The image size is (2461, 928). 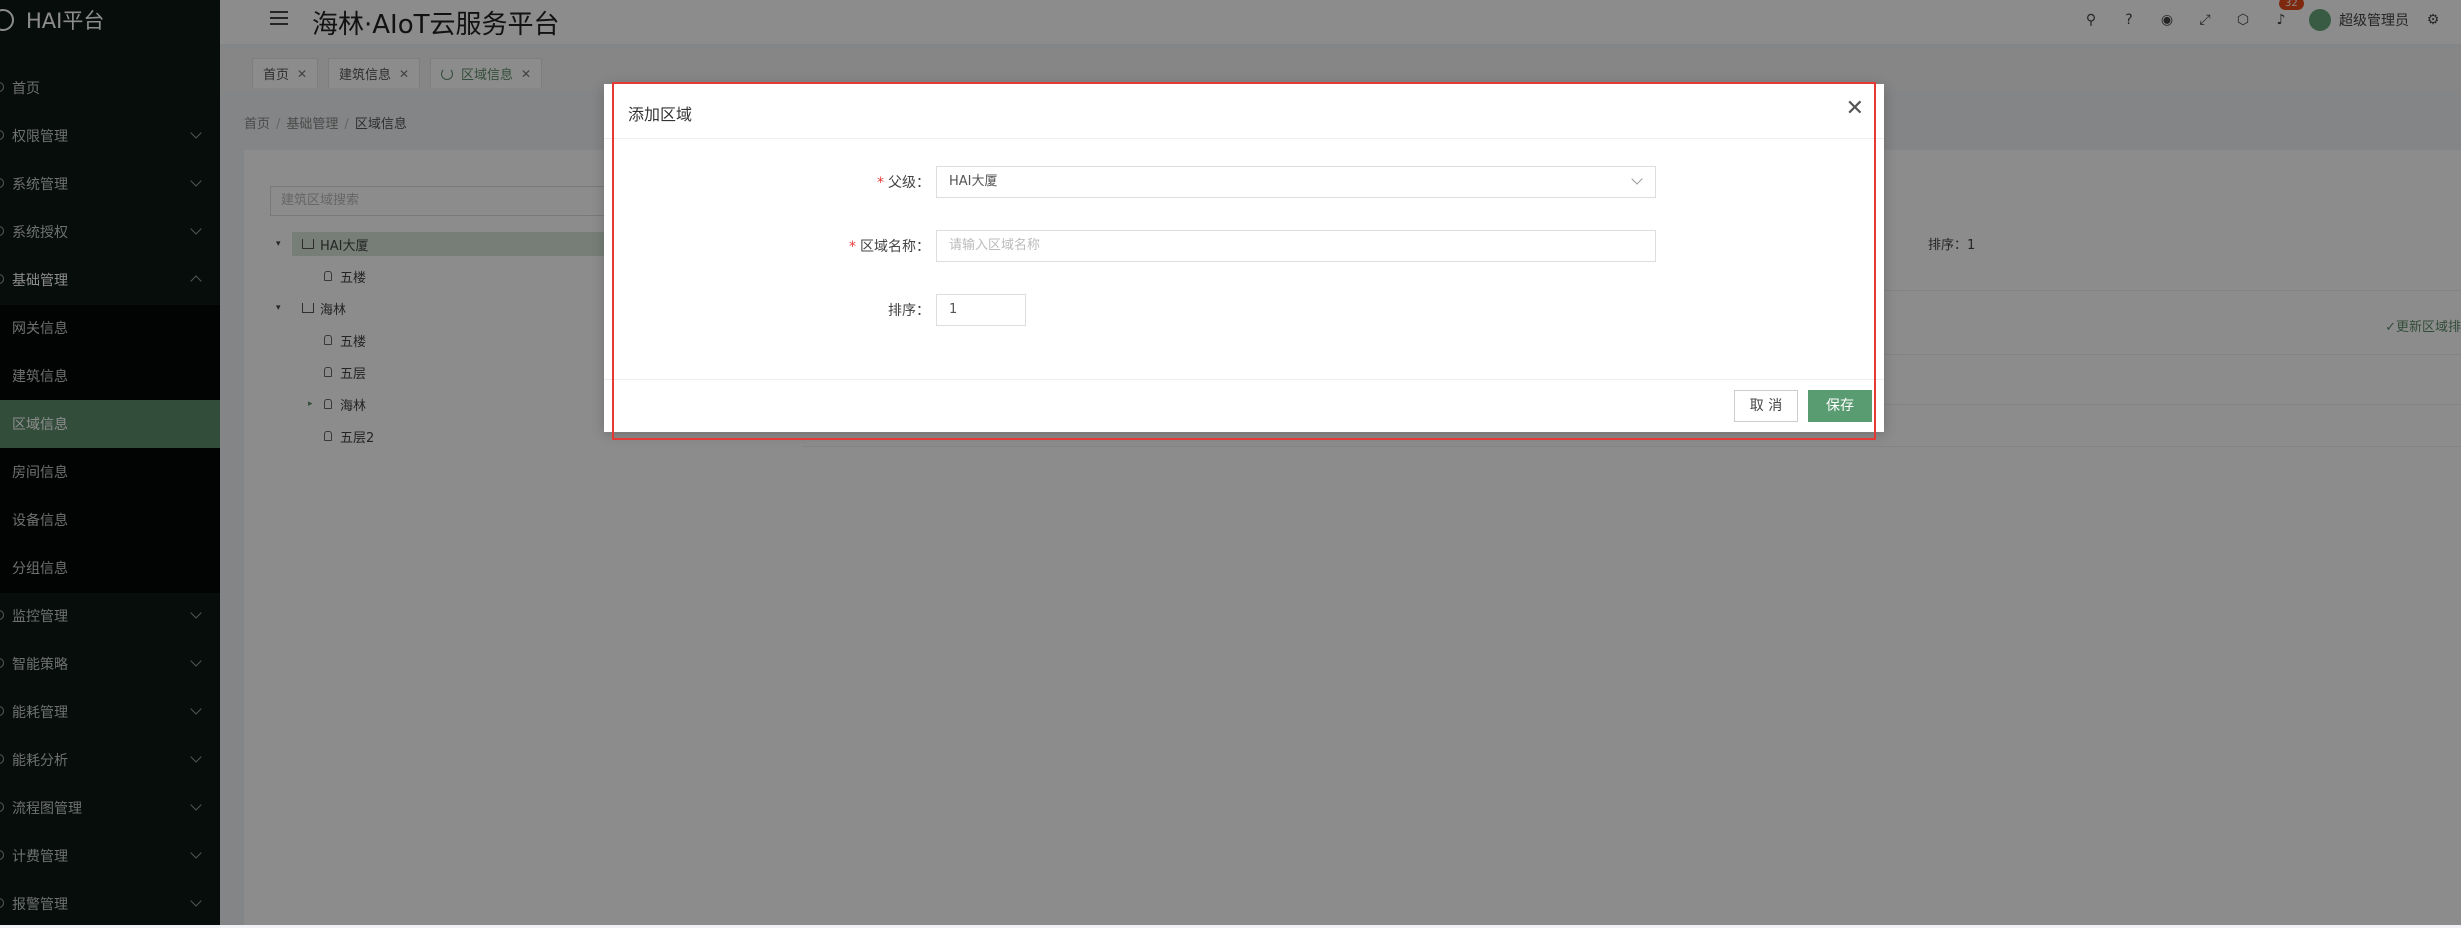 I want to click on form-row-name: * 区域名称： 请输入区域名称, so click(x=1244, y=248).